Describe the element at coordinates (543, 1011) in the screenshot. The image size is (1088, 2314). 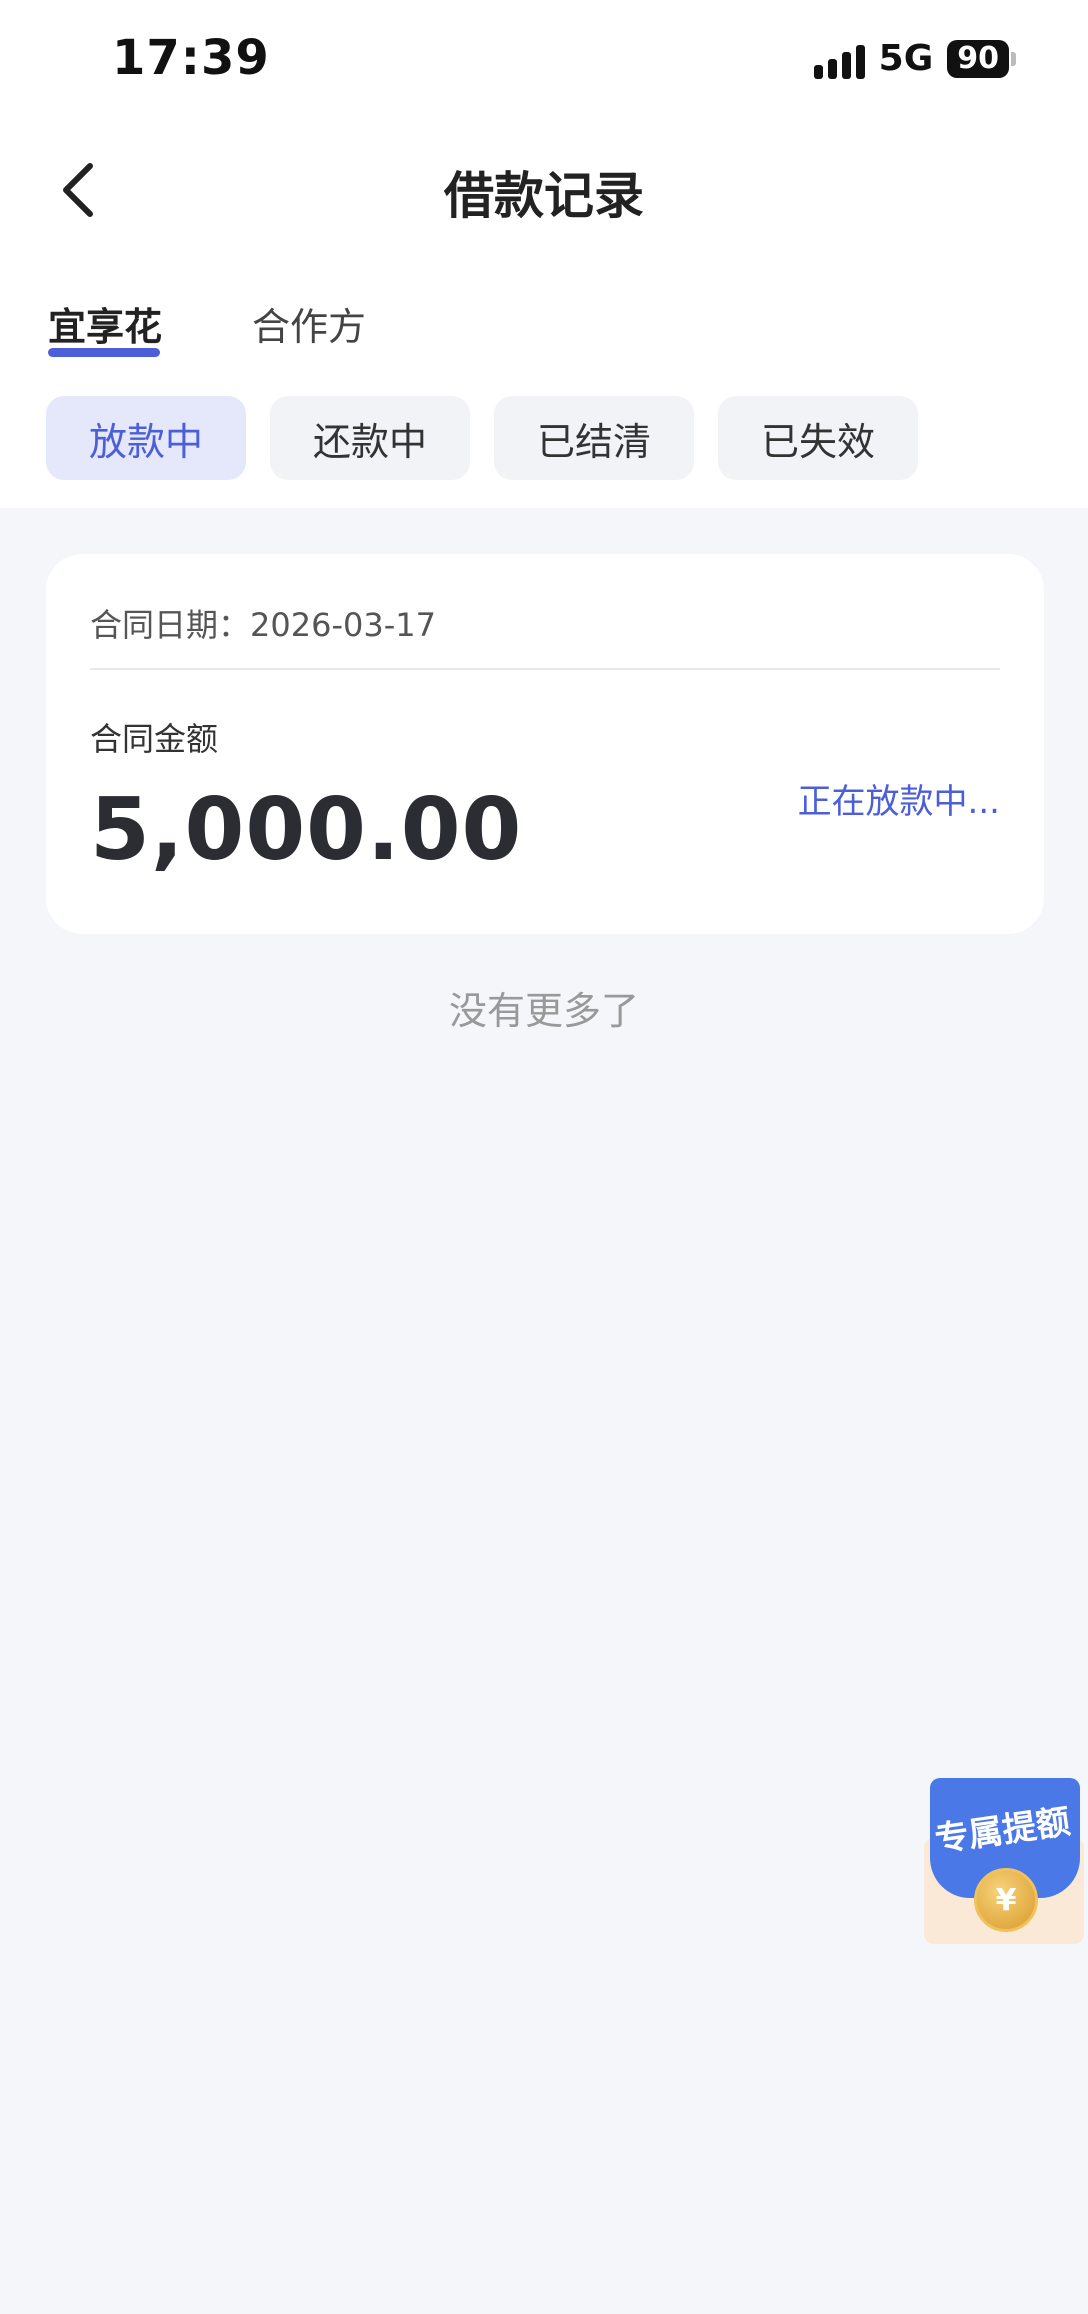
I see `list-end-text: 没有更多了` at that location.